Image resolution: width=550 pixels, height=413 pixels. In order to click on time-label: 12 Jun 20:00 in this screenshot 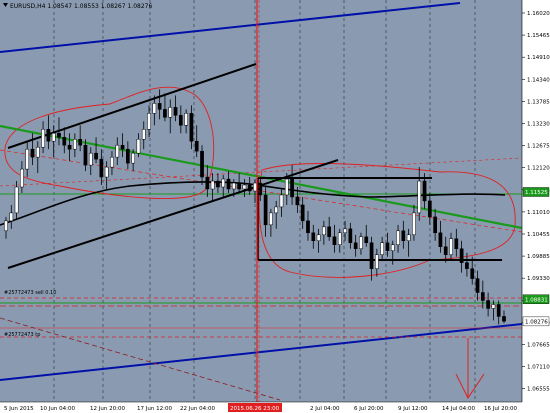, I will do `click(107, 409)`.